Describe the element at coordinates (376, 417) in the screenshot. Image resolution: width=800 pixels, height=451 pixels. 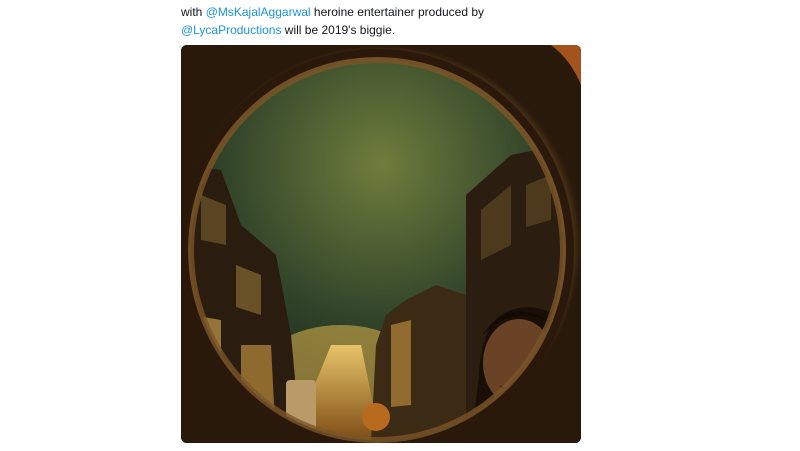
I see `round-sign` at that location.